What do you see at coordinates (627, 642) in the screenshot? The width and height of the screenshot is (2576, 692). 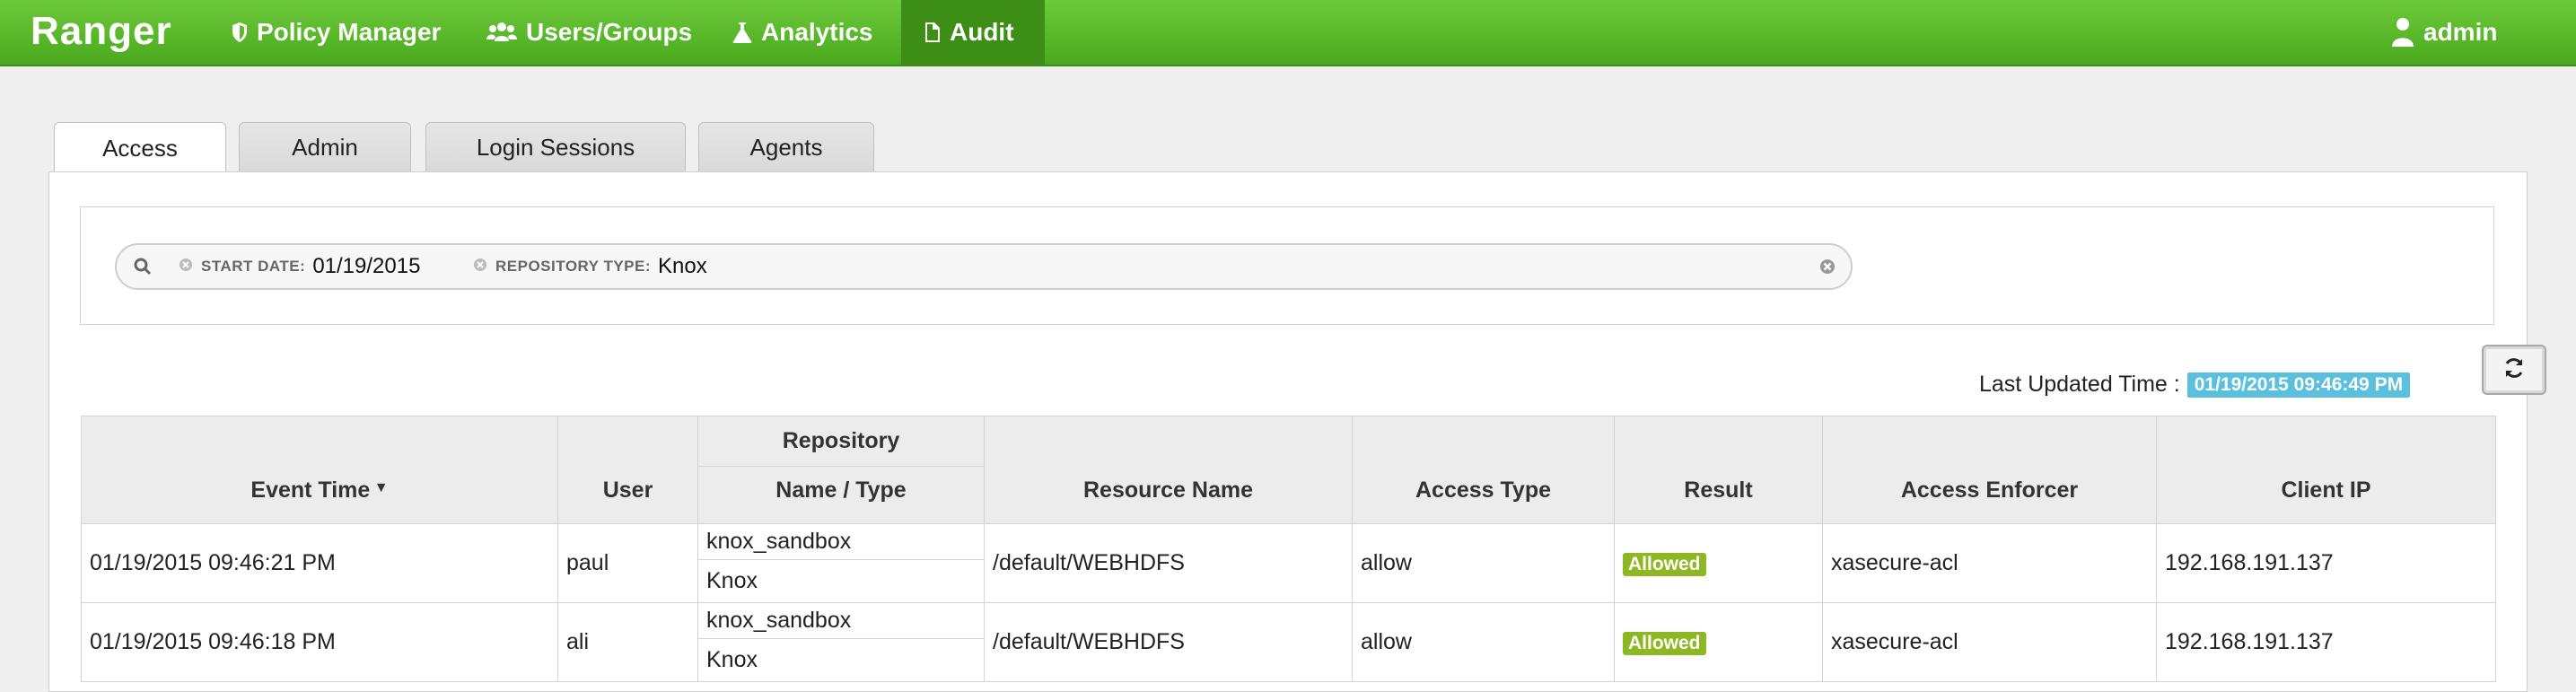 I see `cell-user: ali` at bounding box center [627, 642].